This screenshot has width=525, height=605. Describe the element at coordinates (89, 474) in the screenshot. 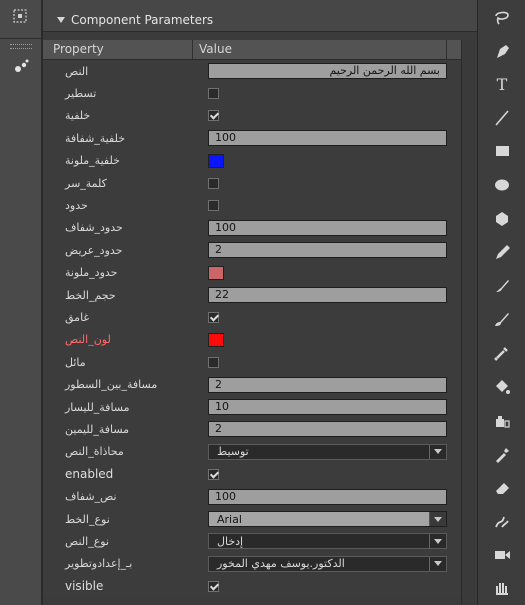

I see `parameter-label: enabled` at that location.